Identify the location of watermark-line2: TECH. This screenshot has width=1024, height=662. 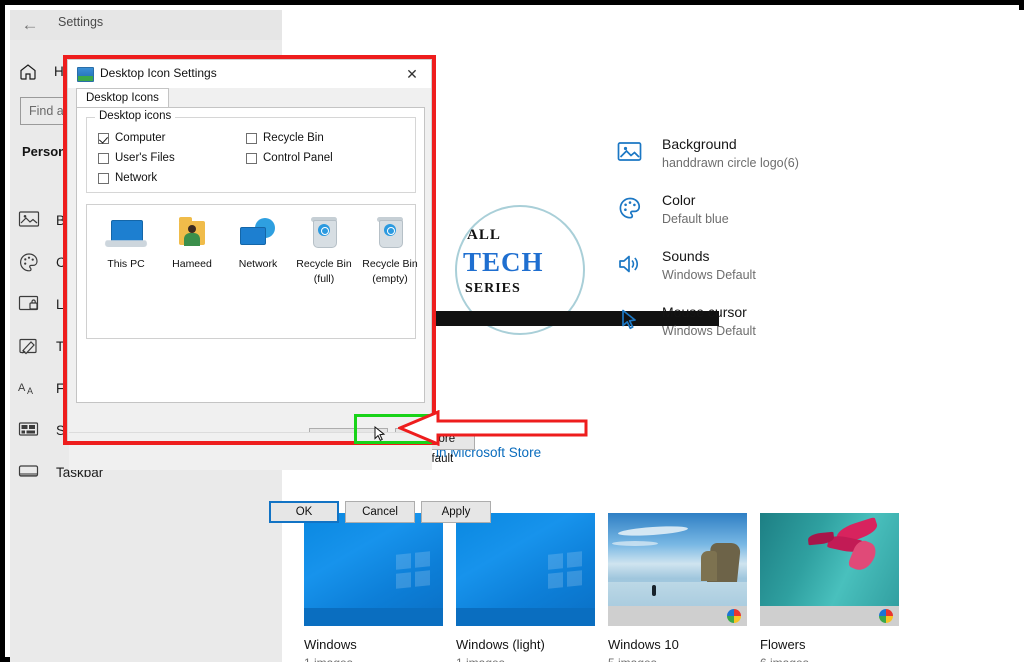
(523, 262).